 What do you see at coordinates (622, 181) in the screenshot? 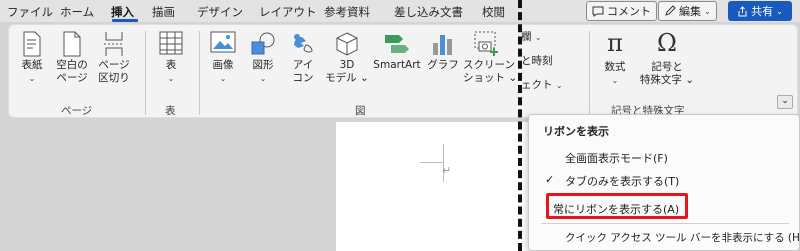
I see `menu-item-show-tabs-only: タブのみを表示する(T)` at bounding box center [622, 181].